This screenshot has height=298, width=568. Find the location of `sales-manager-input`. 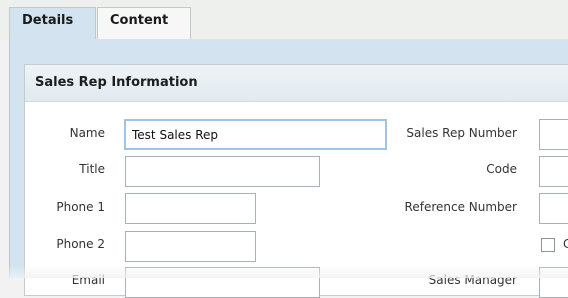

sales-manager-input is located at coordinates (553, 282).